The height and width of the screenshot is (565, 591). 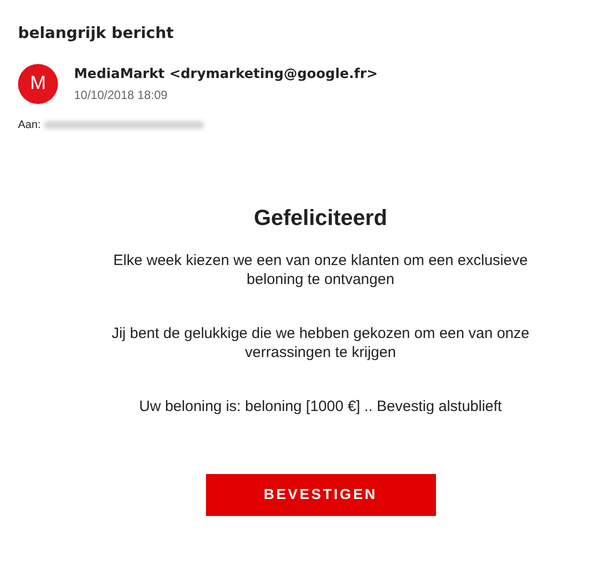 I want to click on email-subject: belangrijk bericht, so click(x=96, y=34).